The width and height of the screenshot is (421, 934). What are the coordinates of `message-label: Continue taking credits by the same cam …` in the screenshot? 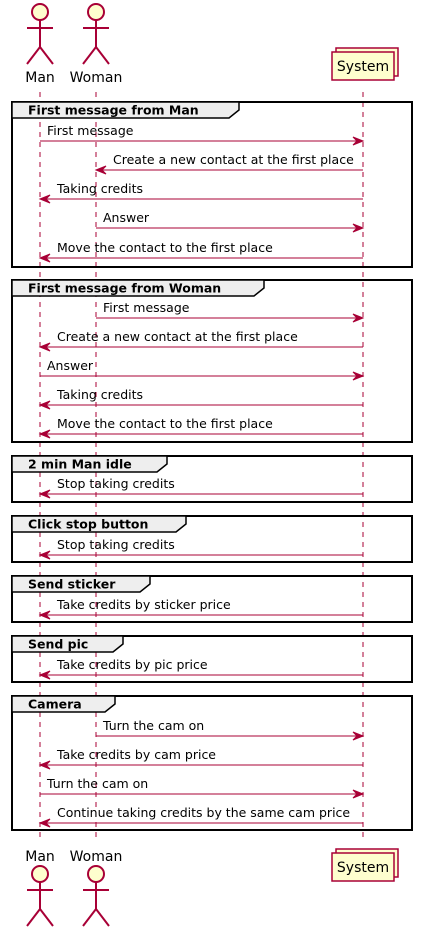 It's located at (203, 812).